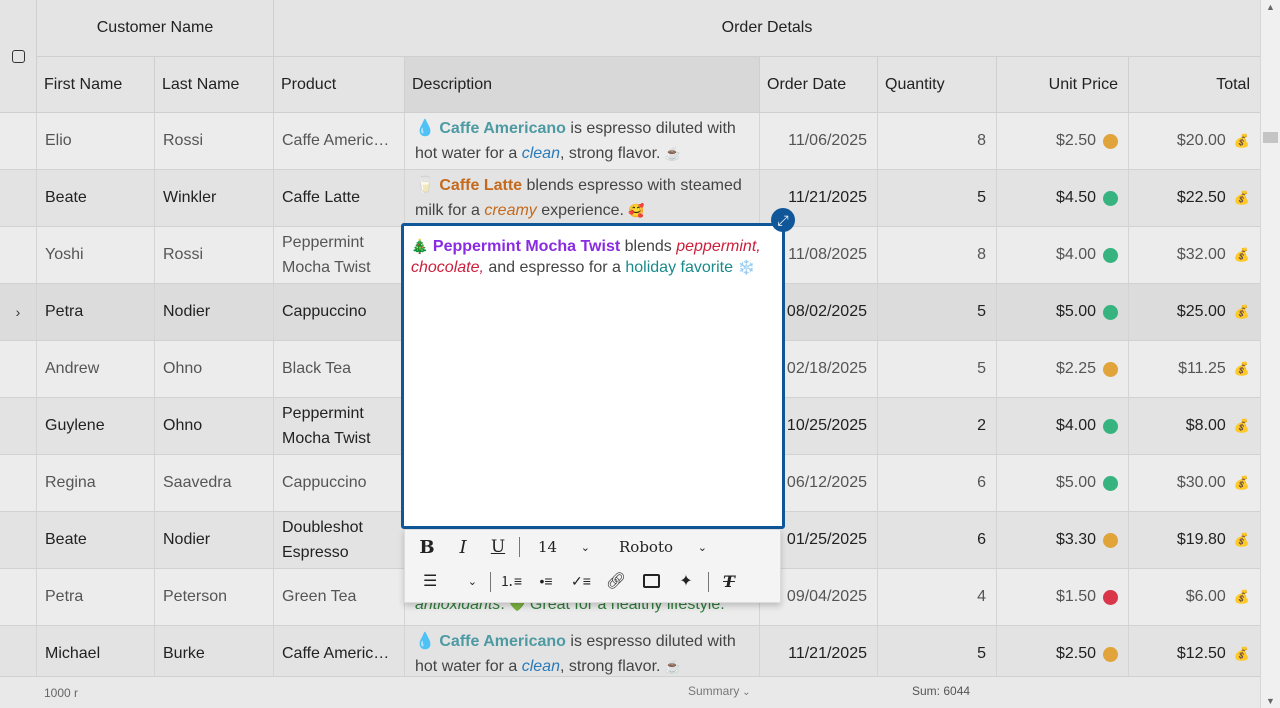  What do you see at coordinates (651, 581) in the screenshot?
I see `image-button` at bounding box center [651, 581].